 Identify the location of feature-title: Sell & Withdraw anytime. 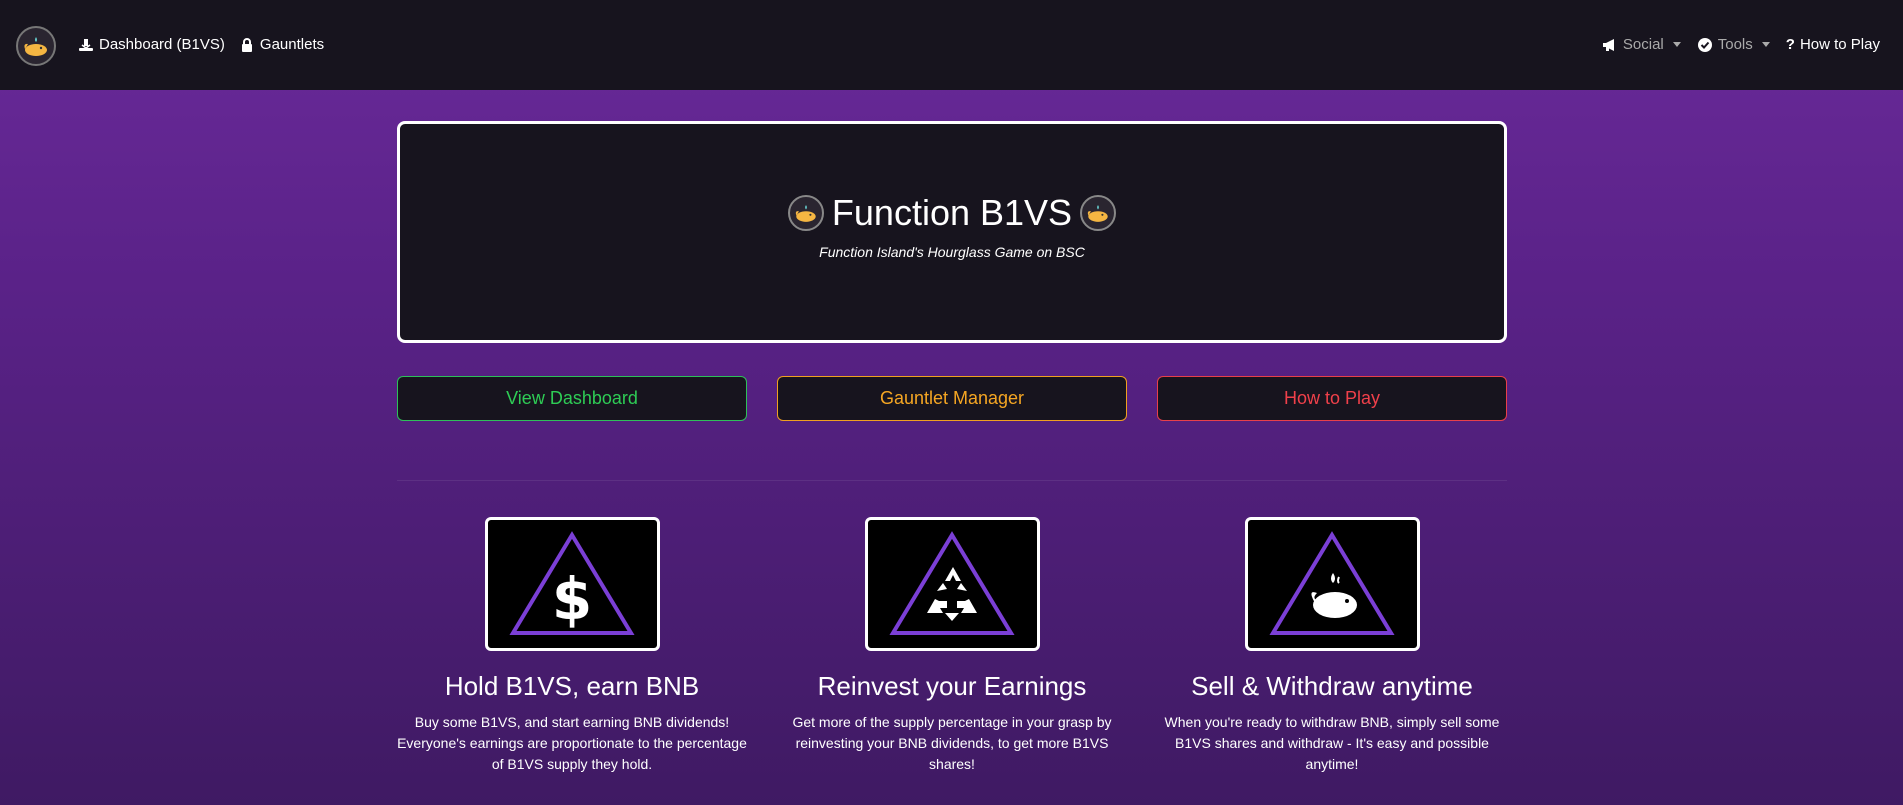
(1332, 686).